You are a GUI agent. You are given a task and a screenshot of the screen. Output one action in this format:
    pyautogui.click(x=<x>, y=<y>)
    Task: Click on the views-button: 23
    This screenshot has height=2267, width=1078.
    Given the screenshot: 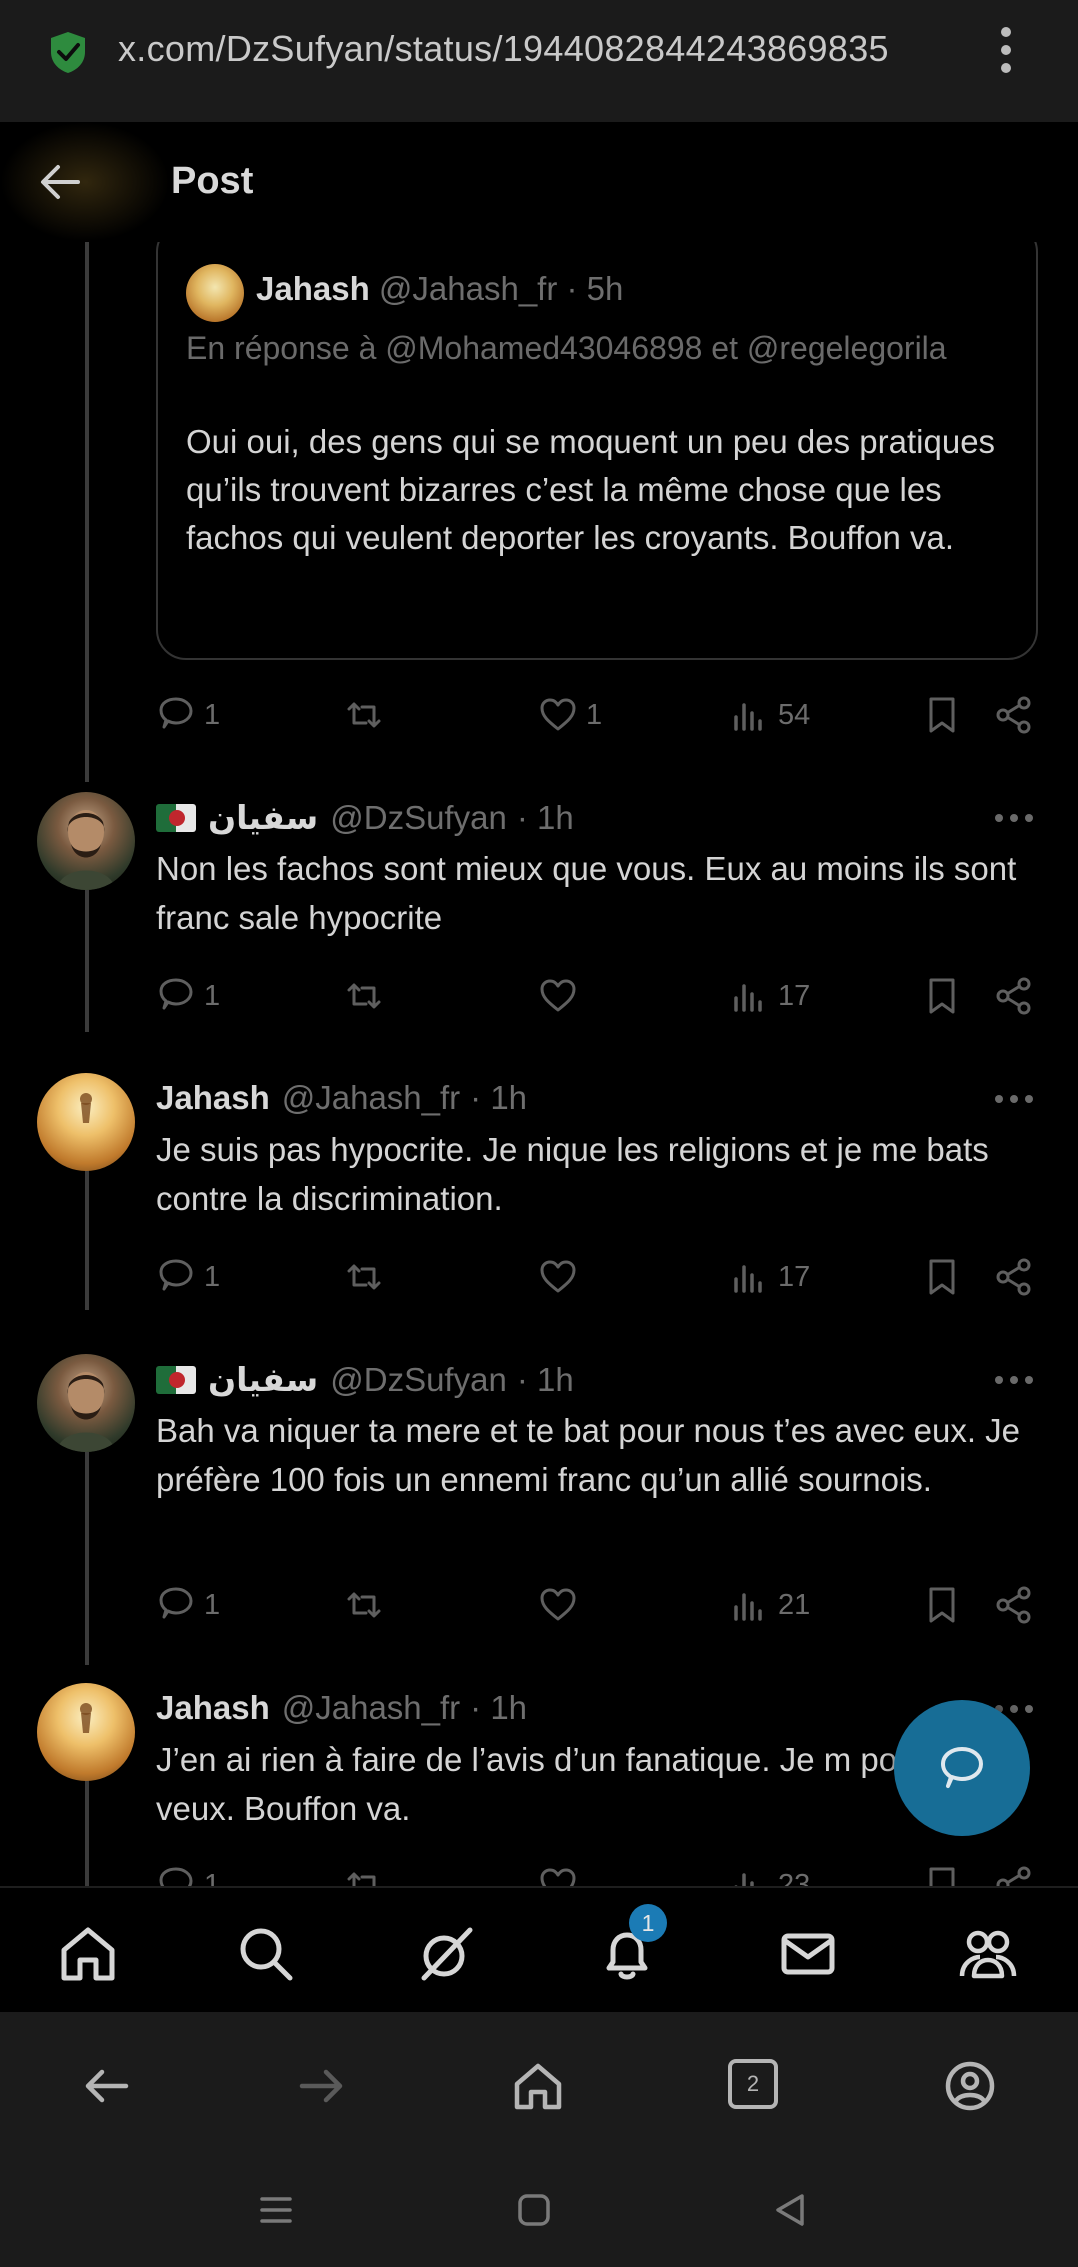 What is the action you would take?
    pyautogui.click(x=770, y=1873)
    